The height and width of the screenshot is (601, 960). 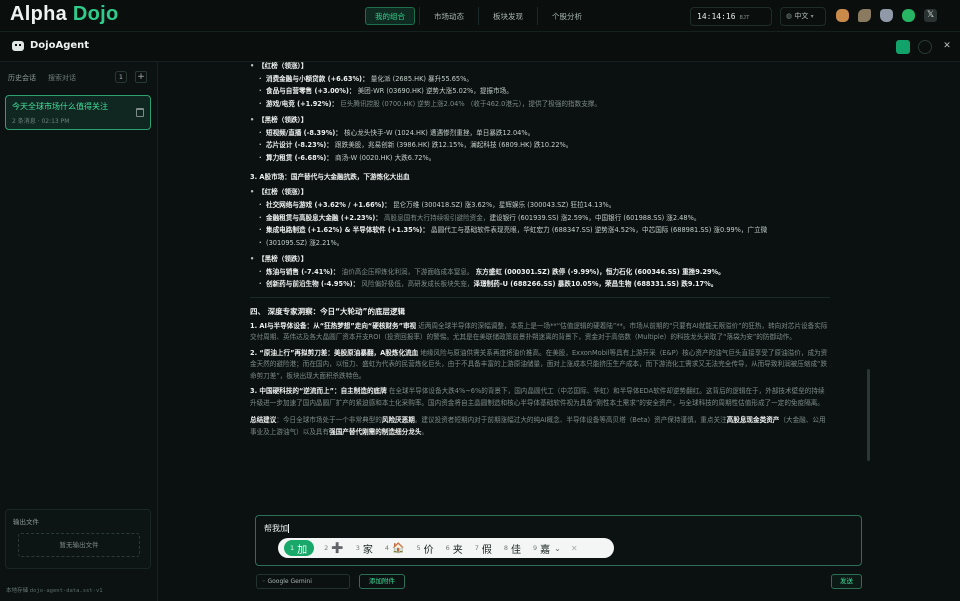 What do you see at coordinates (390, 16) in the screenshot?
I see `tab-my-portfolio: 我的组合` at bounding box center [390, 16].